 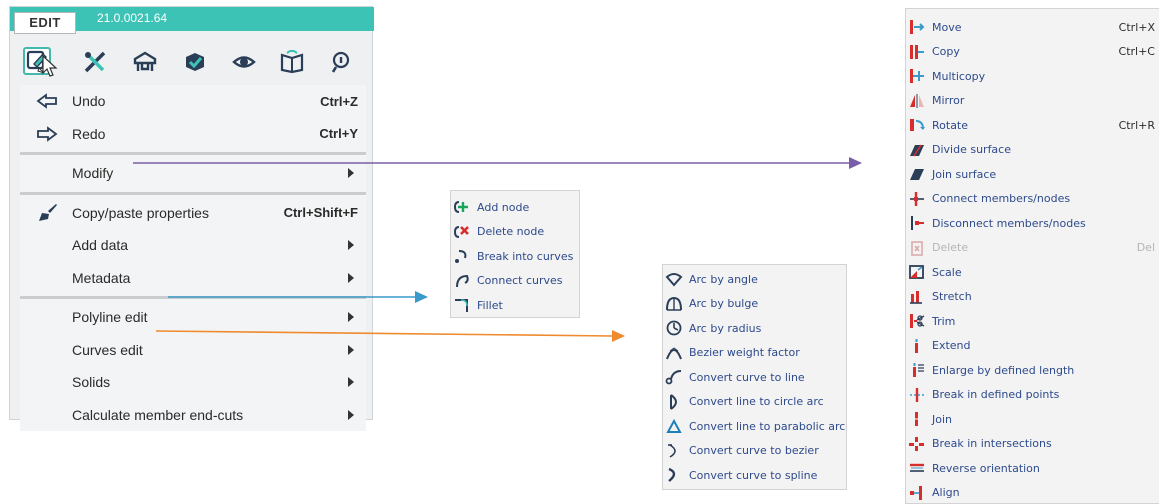 I want to click on menu-item-break-into-curves: Break into curves, so click(x=515, y=256).